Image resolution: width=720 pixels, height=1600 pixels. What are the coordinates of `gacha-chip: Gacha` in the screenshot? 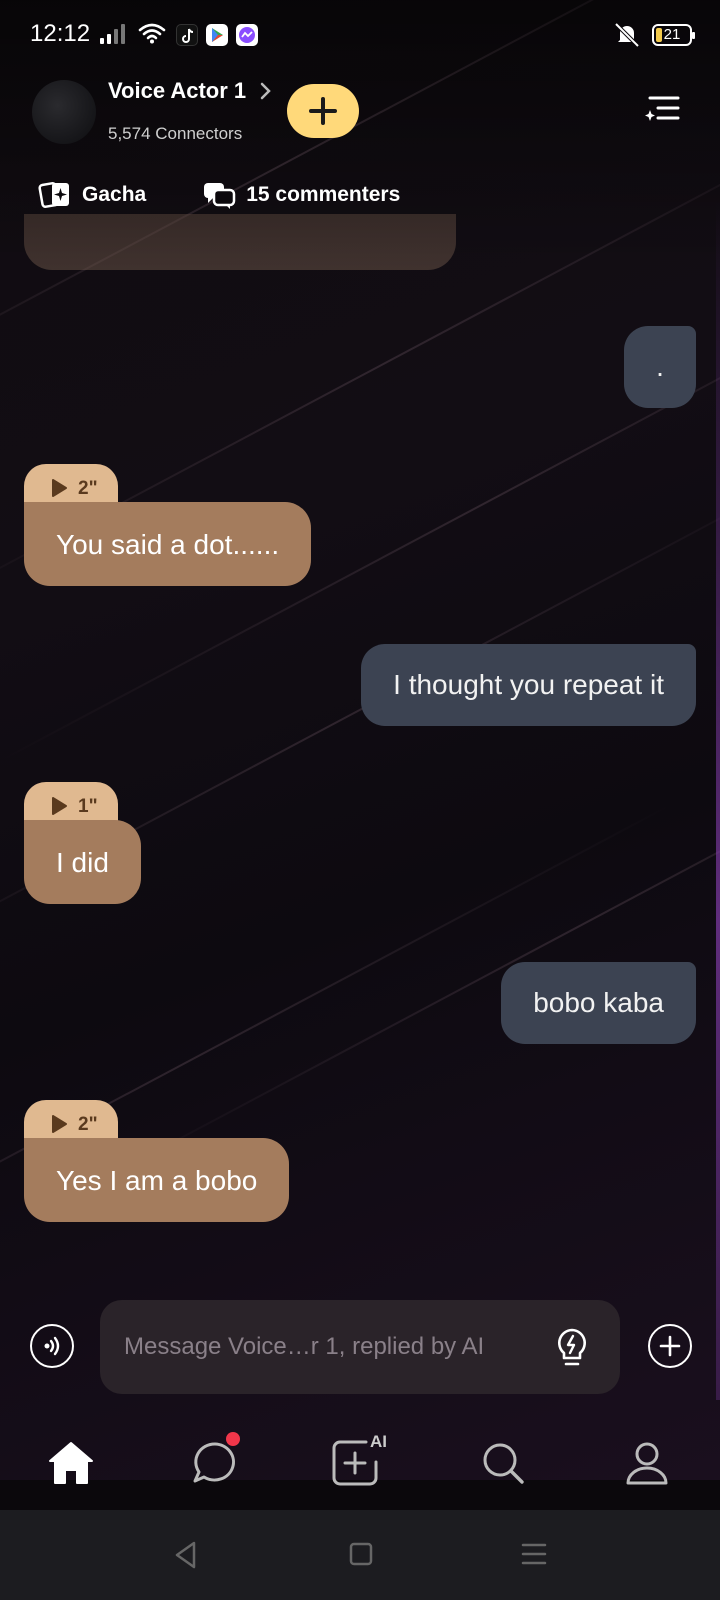 It's located at (92, 195).